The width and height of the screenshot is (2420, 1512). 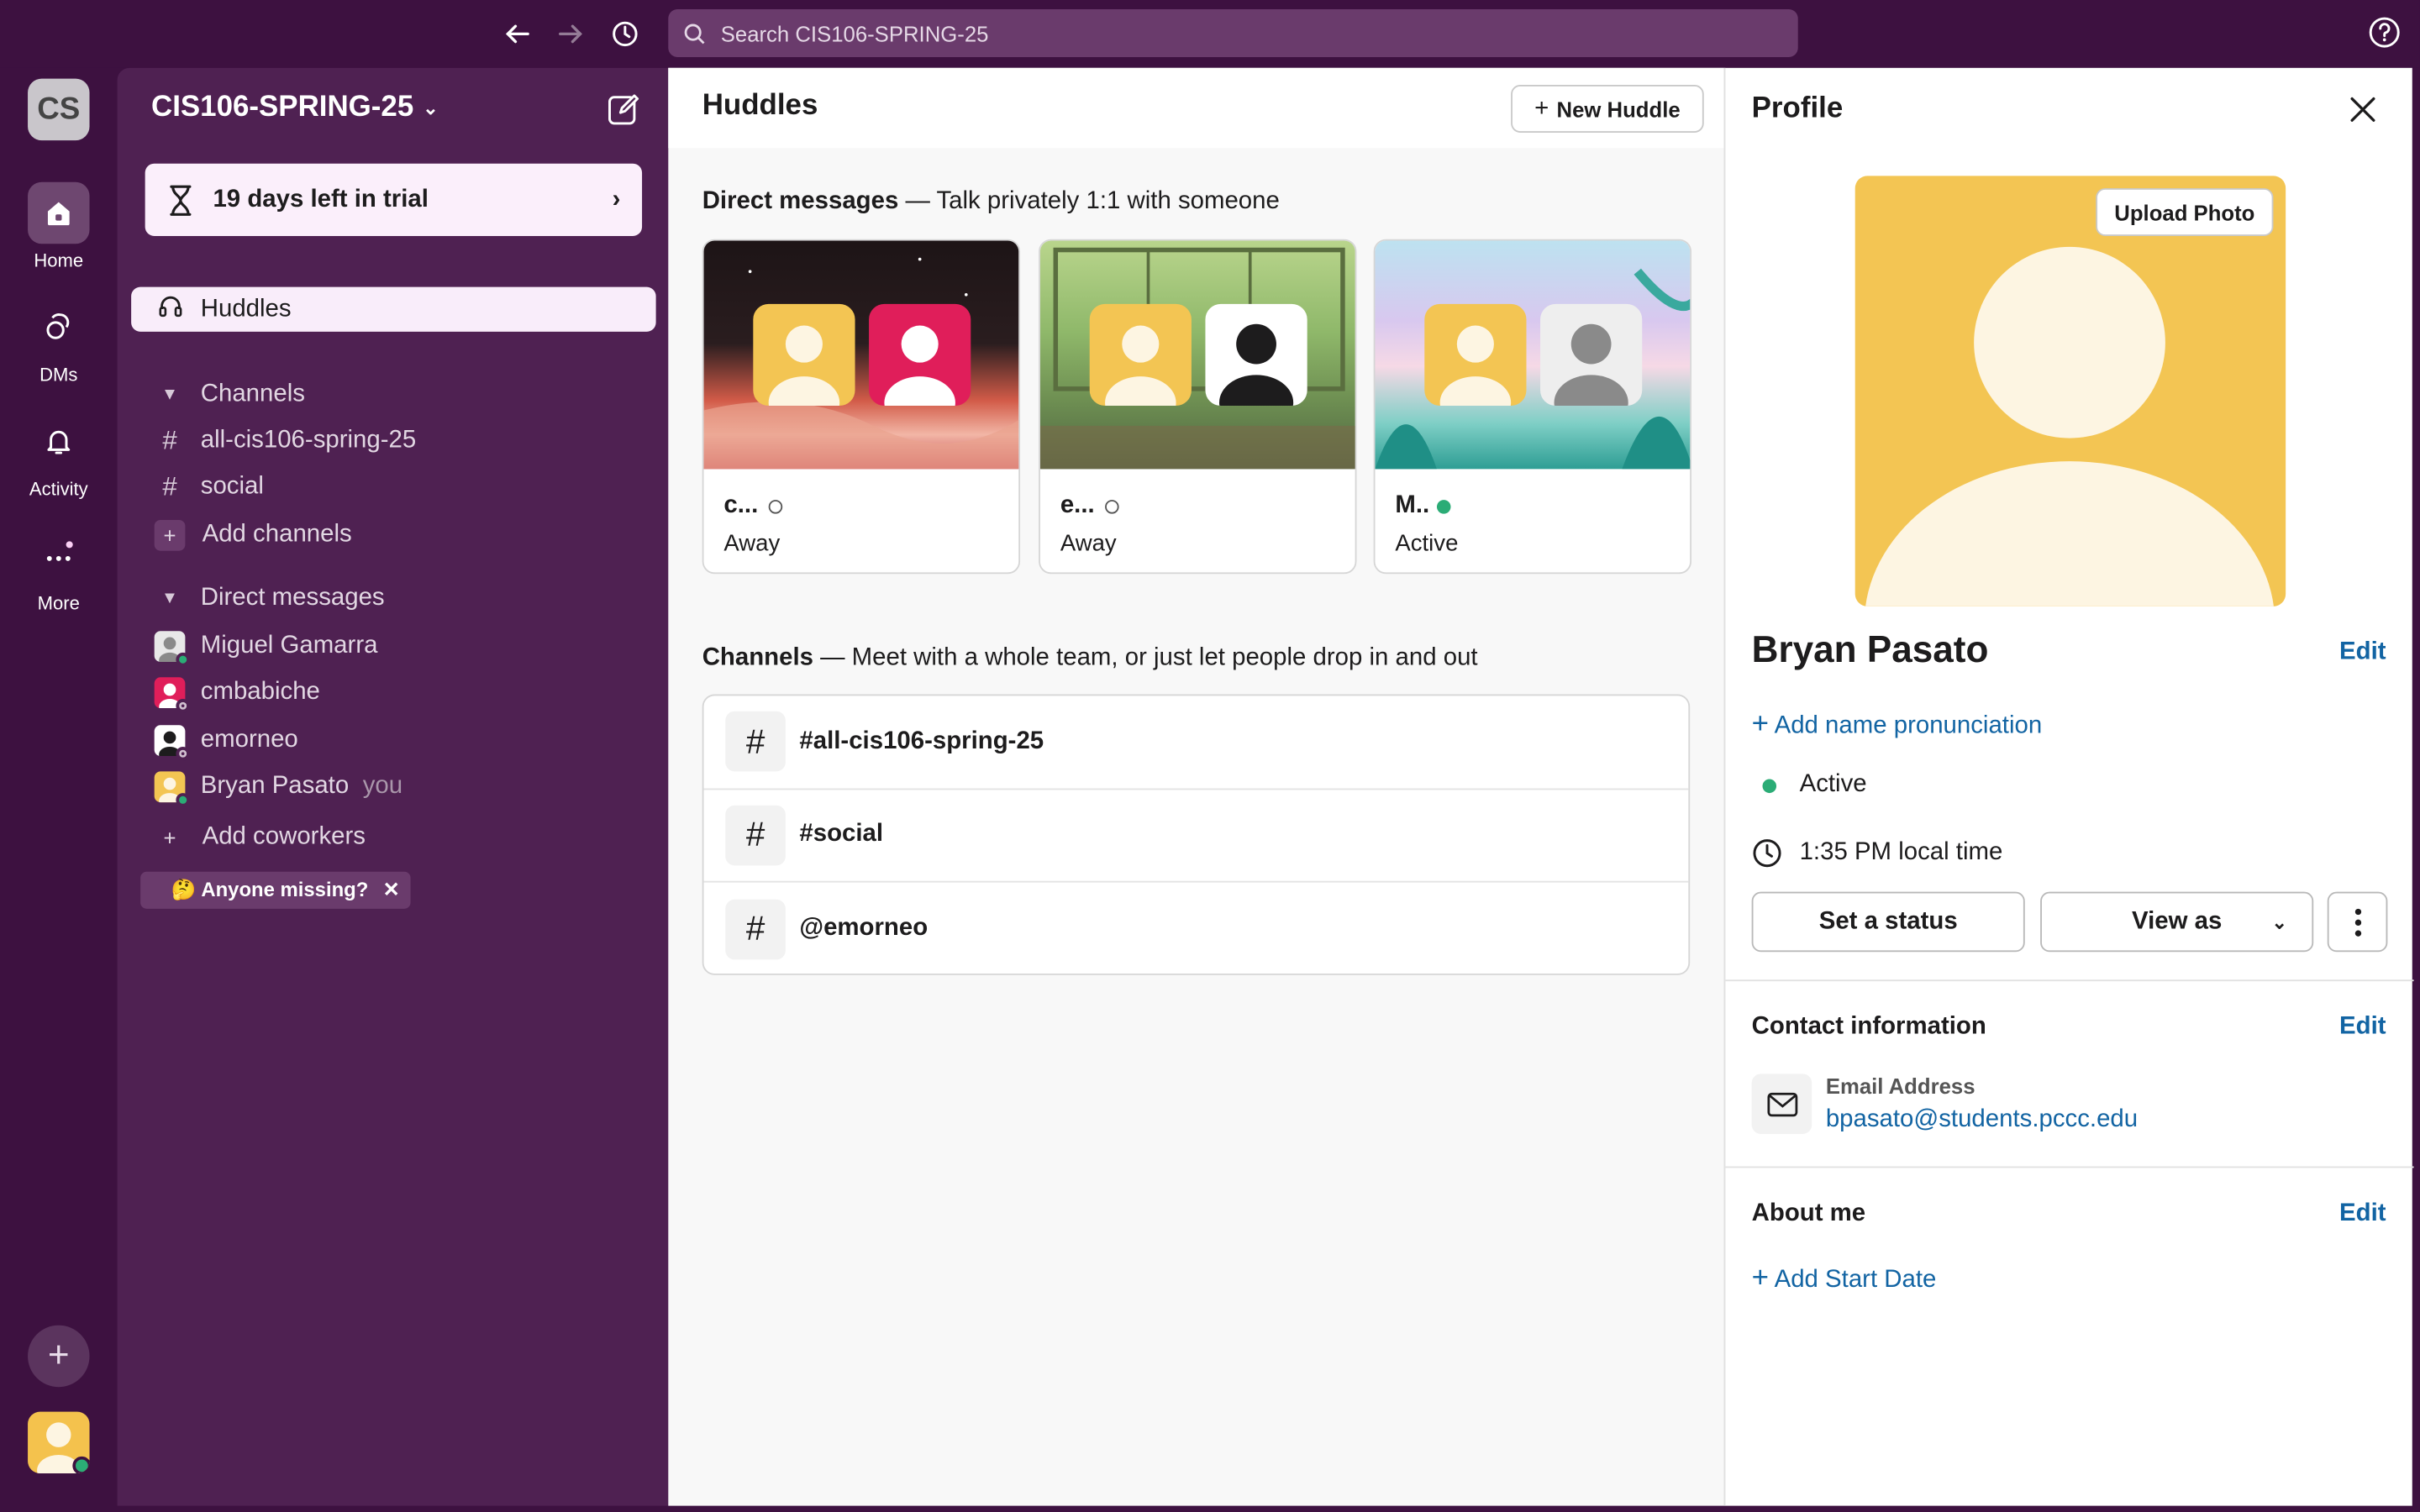 I want to click on add-start-date-label: Add Start Date, so click(x=1856, y=1280).